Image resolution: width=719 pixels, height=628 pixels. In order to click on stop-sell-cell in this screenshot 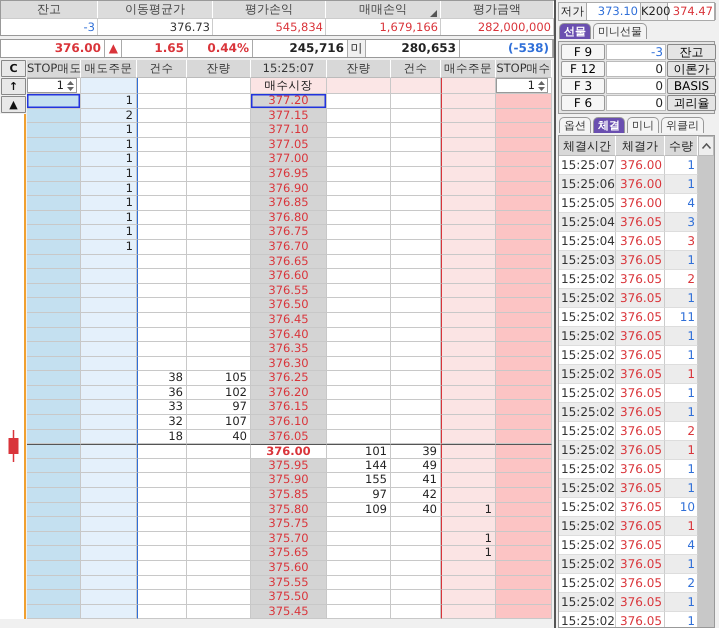, I will do `click(54, 451)`.